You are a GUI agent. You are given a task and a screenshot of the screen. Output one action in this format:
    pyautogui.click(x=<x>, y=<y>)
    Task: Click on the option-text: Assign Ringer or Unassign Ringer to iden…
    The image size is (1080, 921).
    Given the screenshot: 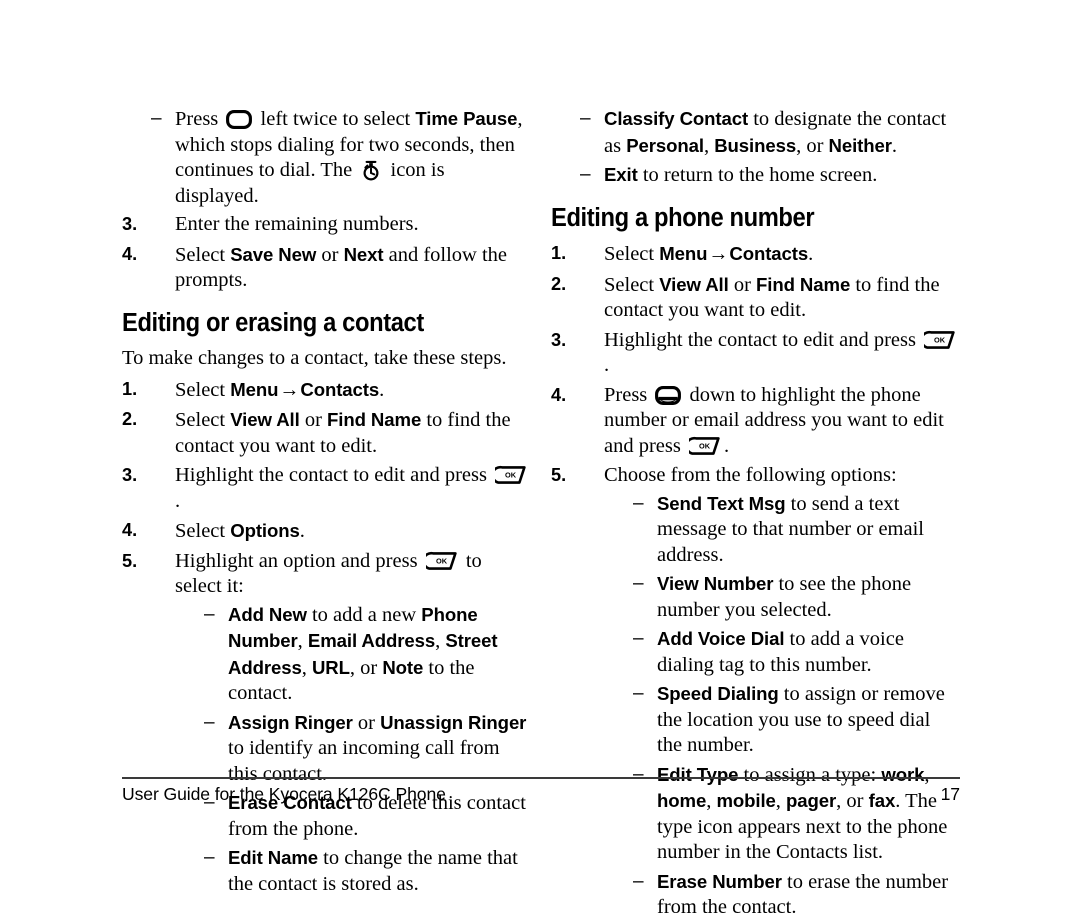 What is the action you would take?
    pyautogui.click(x=377, y=748)
    